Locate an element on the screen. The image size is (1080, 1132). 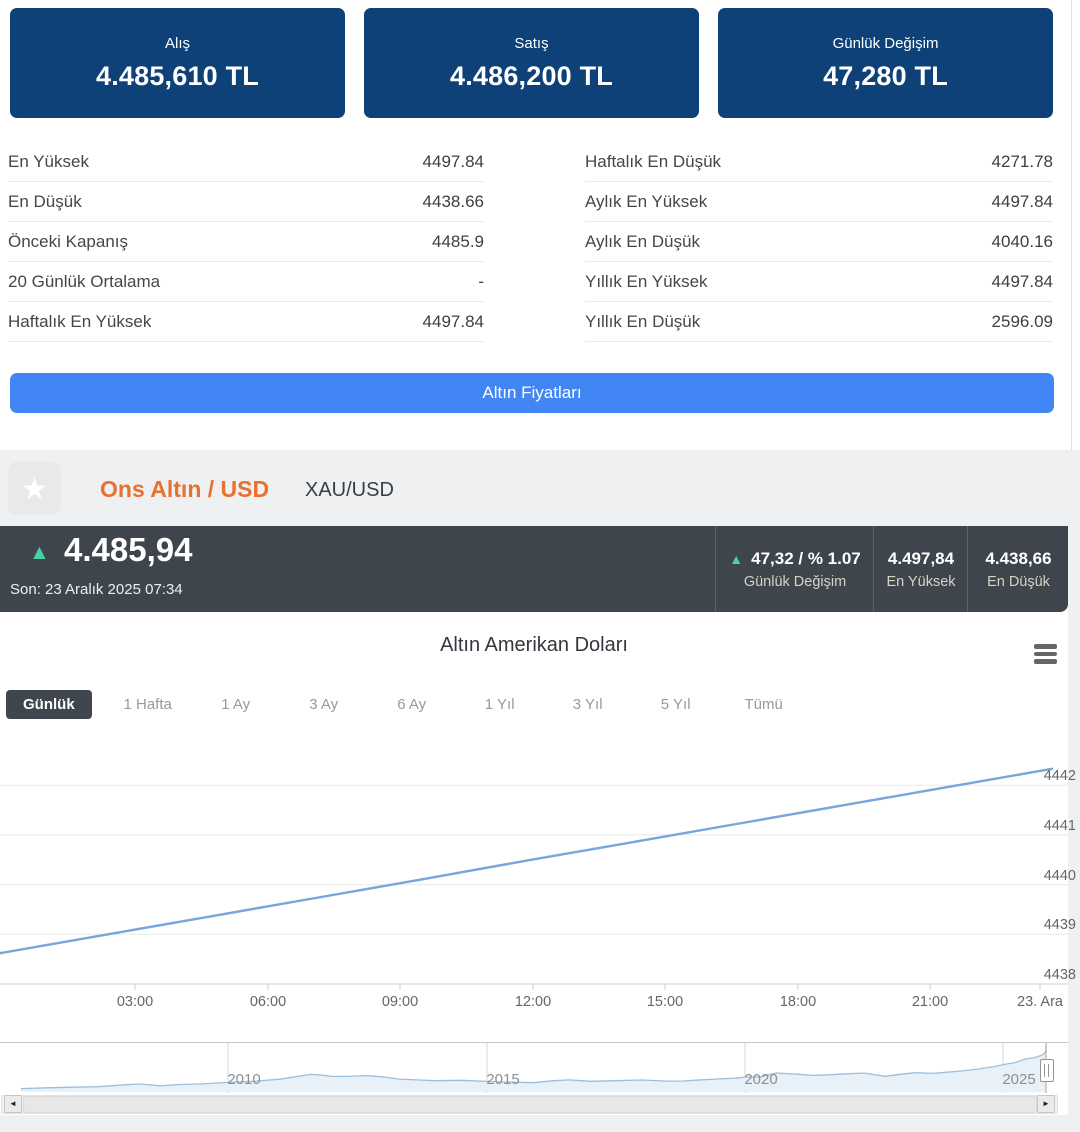
stat-row: Aylık En Düşük 4040.16 is located at coordinates (819, 242).